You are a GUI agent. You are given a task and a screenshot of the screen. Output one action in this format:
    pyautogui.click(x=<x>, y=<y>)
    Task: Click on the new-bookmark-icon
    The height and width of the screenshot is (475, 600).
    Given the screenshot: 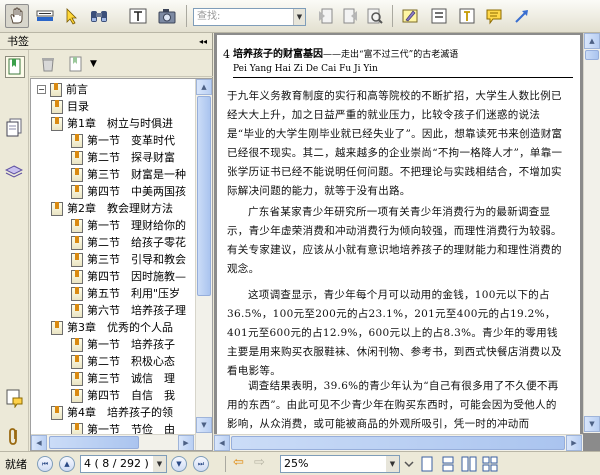 What is the action you would take?
    pyautogui.click(x=76, y=64)
    